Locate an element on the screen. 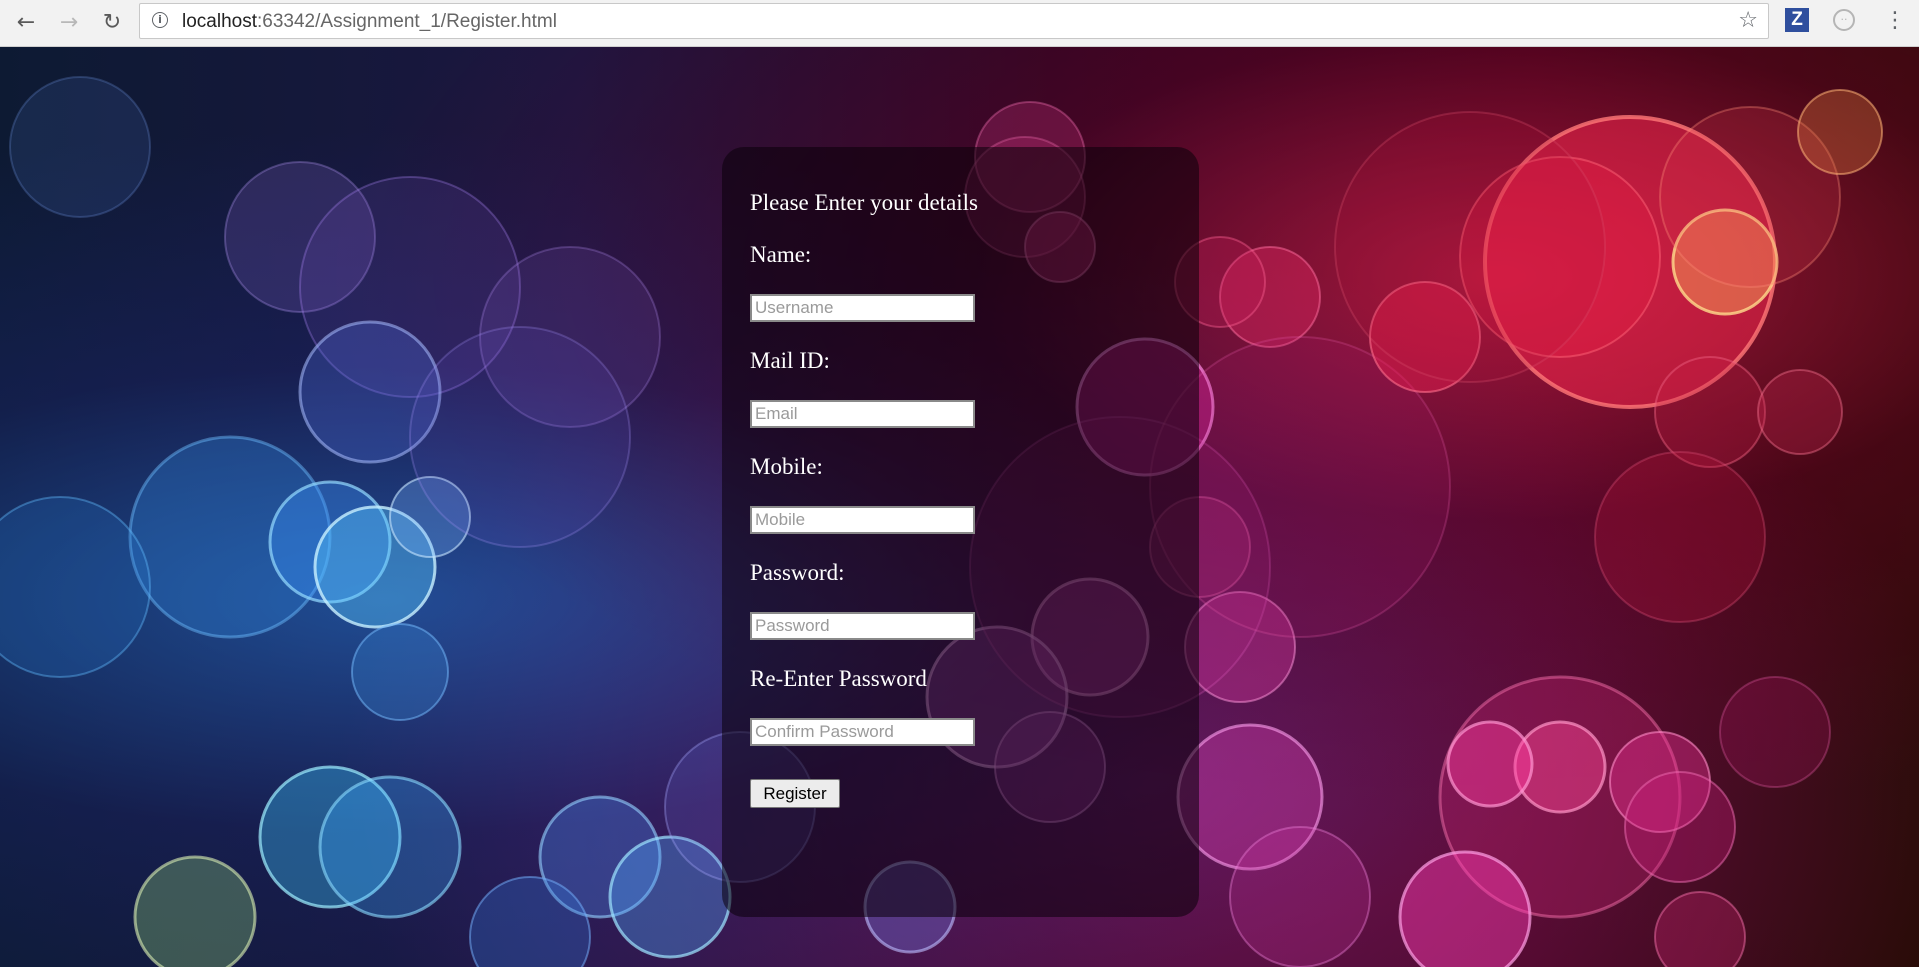 Image resolution: width=1919 pixels, height=967 pixels. register-button: Register is located at coordinates (795, 793).